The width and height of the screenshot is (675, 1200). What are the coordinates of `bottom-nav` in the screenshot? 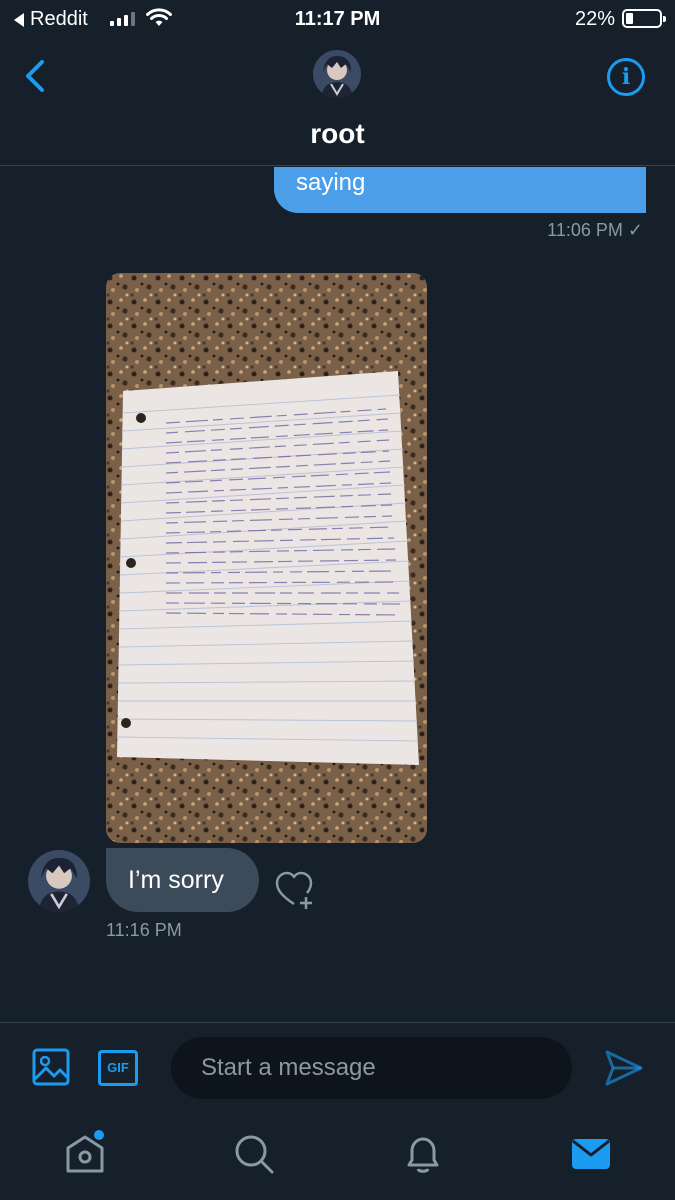 It's located at (337, 1155).